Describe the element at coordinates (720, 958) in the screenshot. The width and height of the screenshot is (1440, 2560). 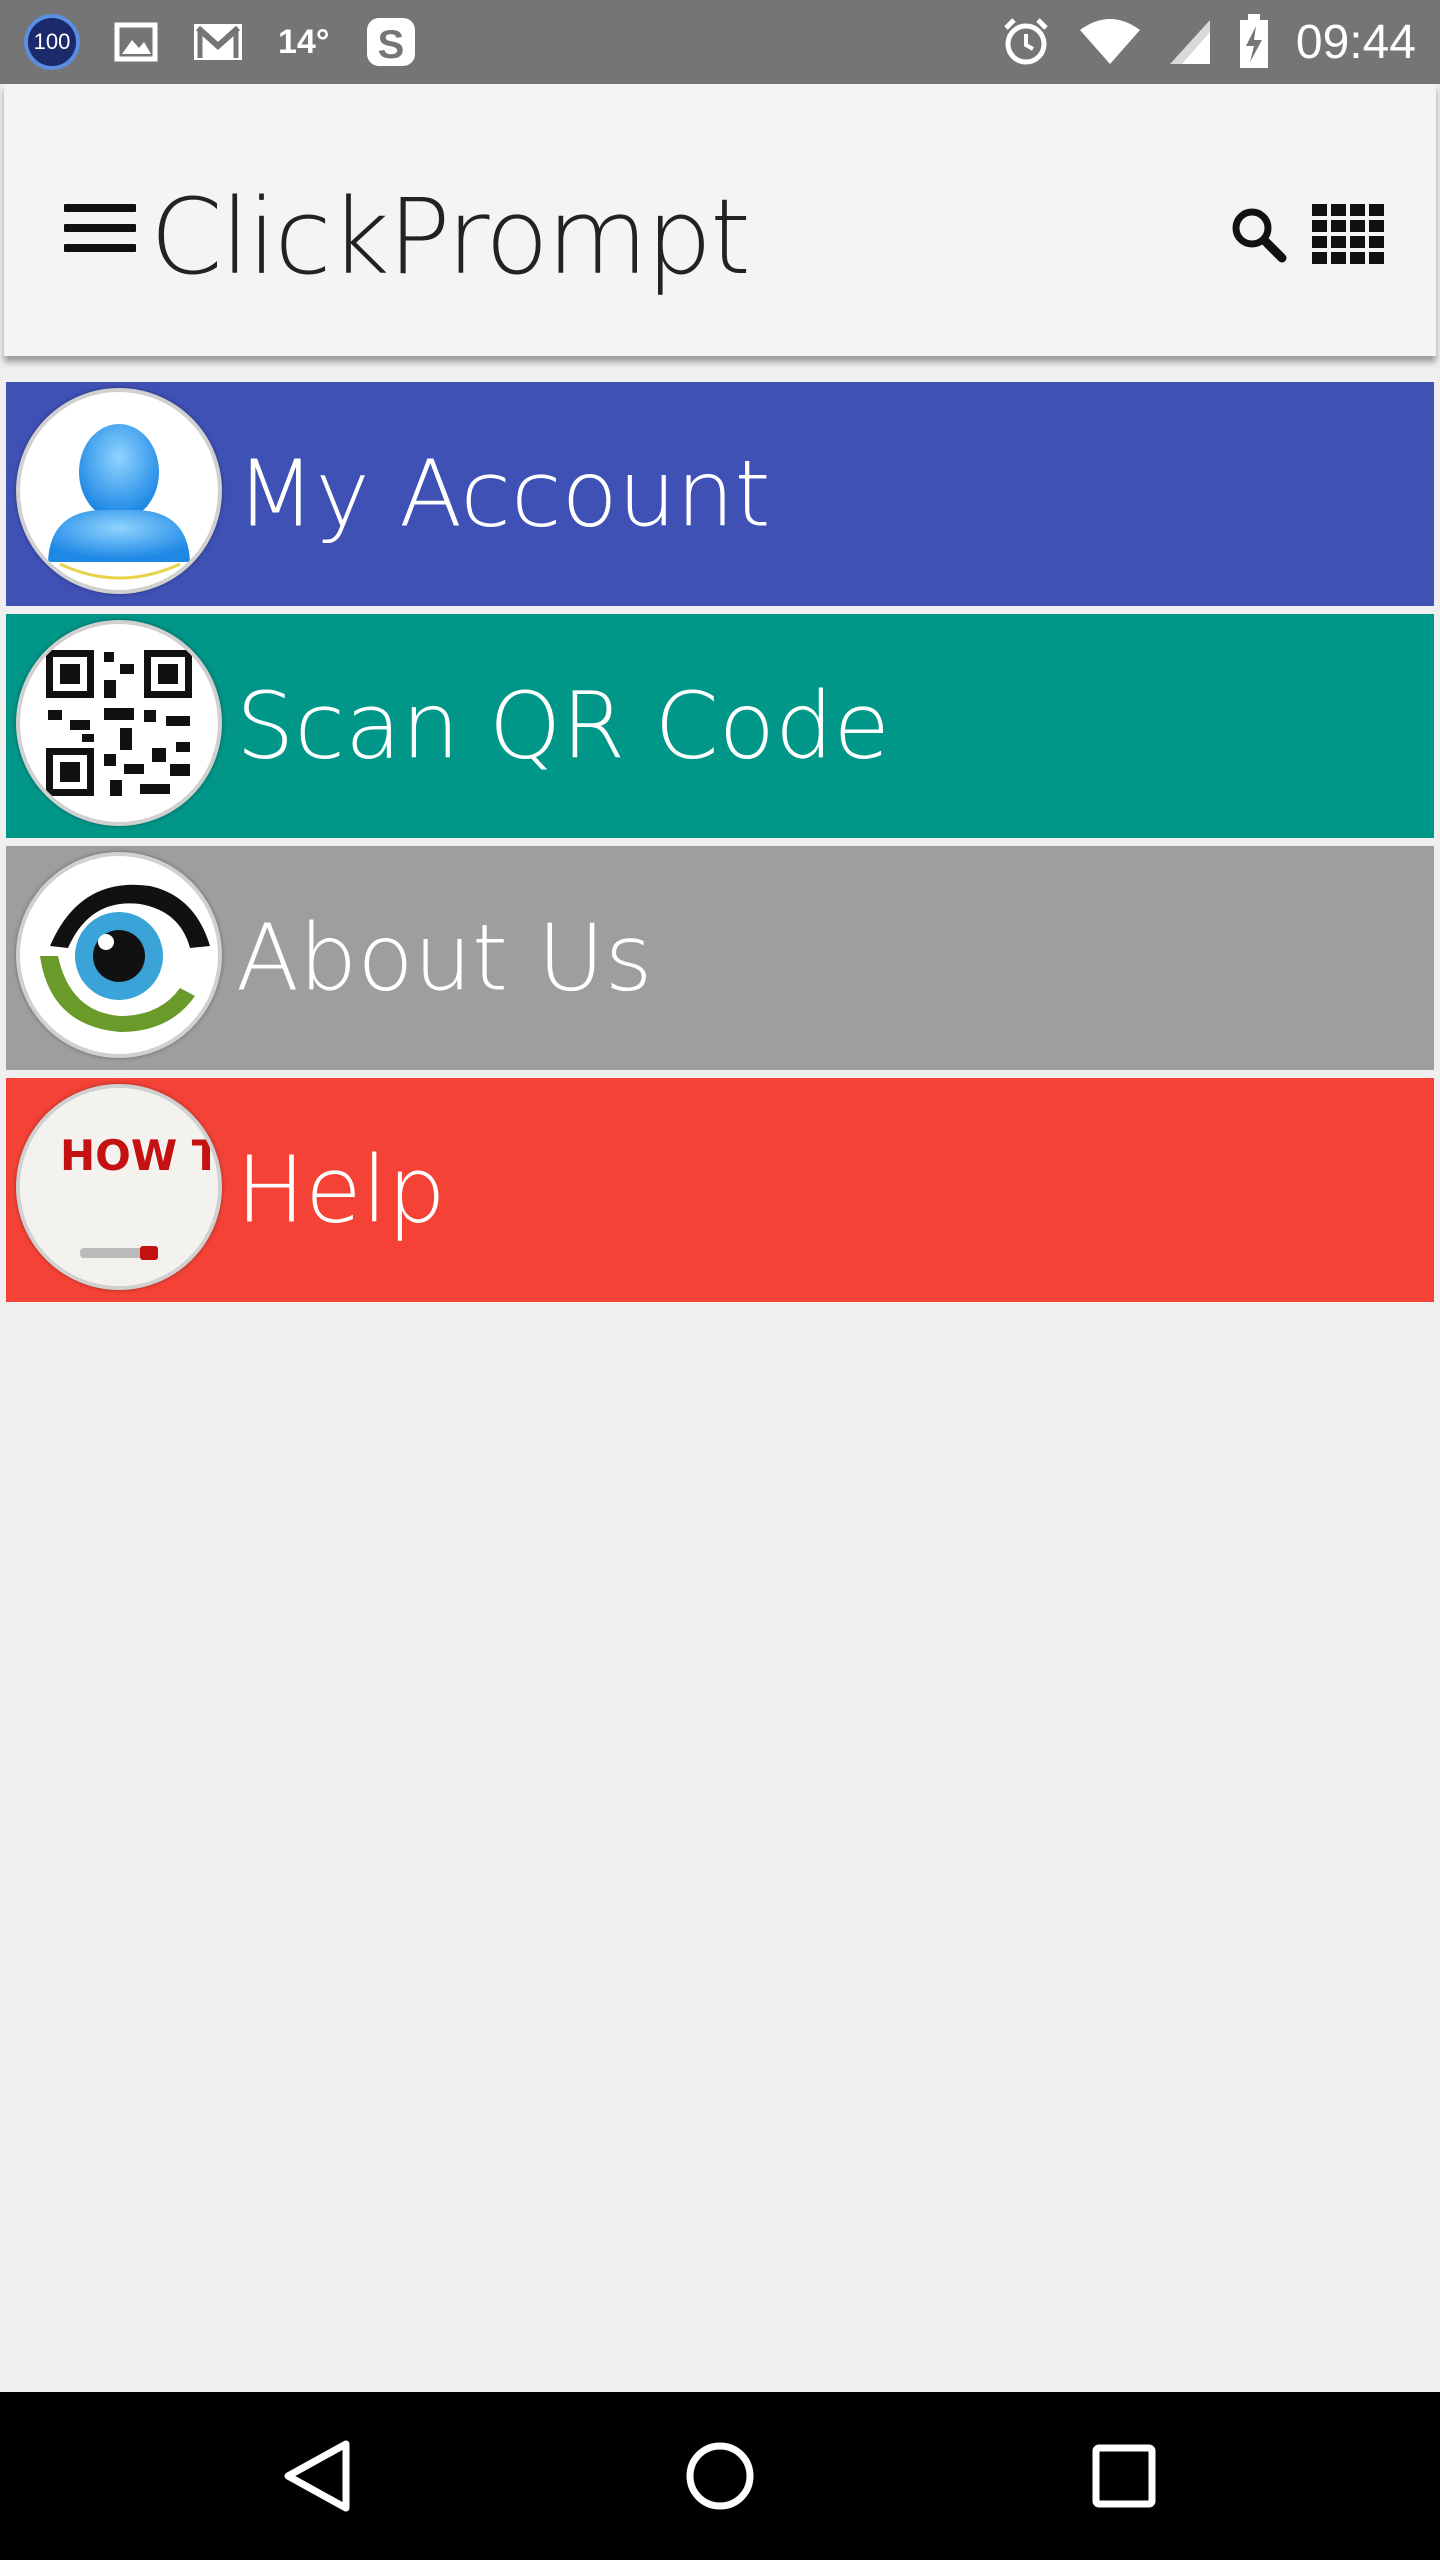
I see `menu-item-about-us: About Us` at that location.